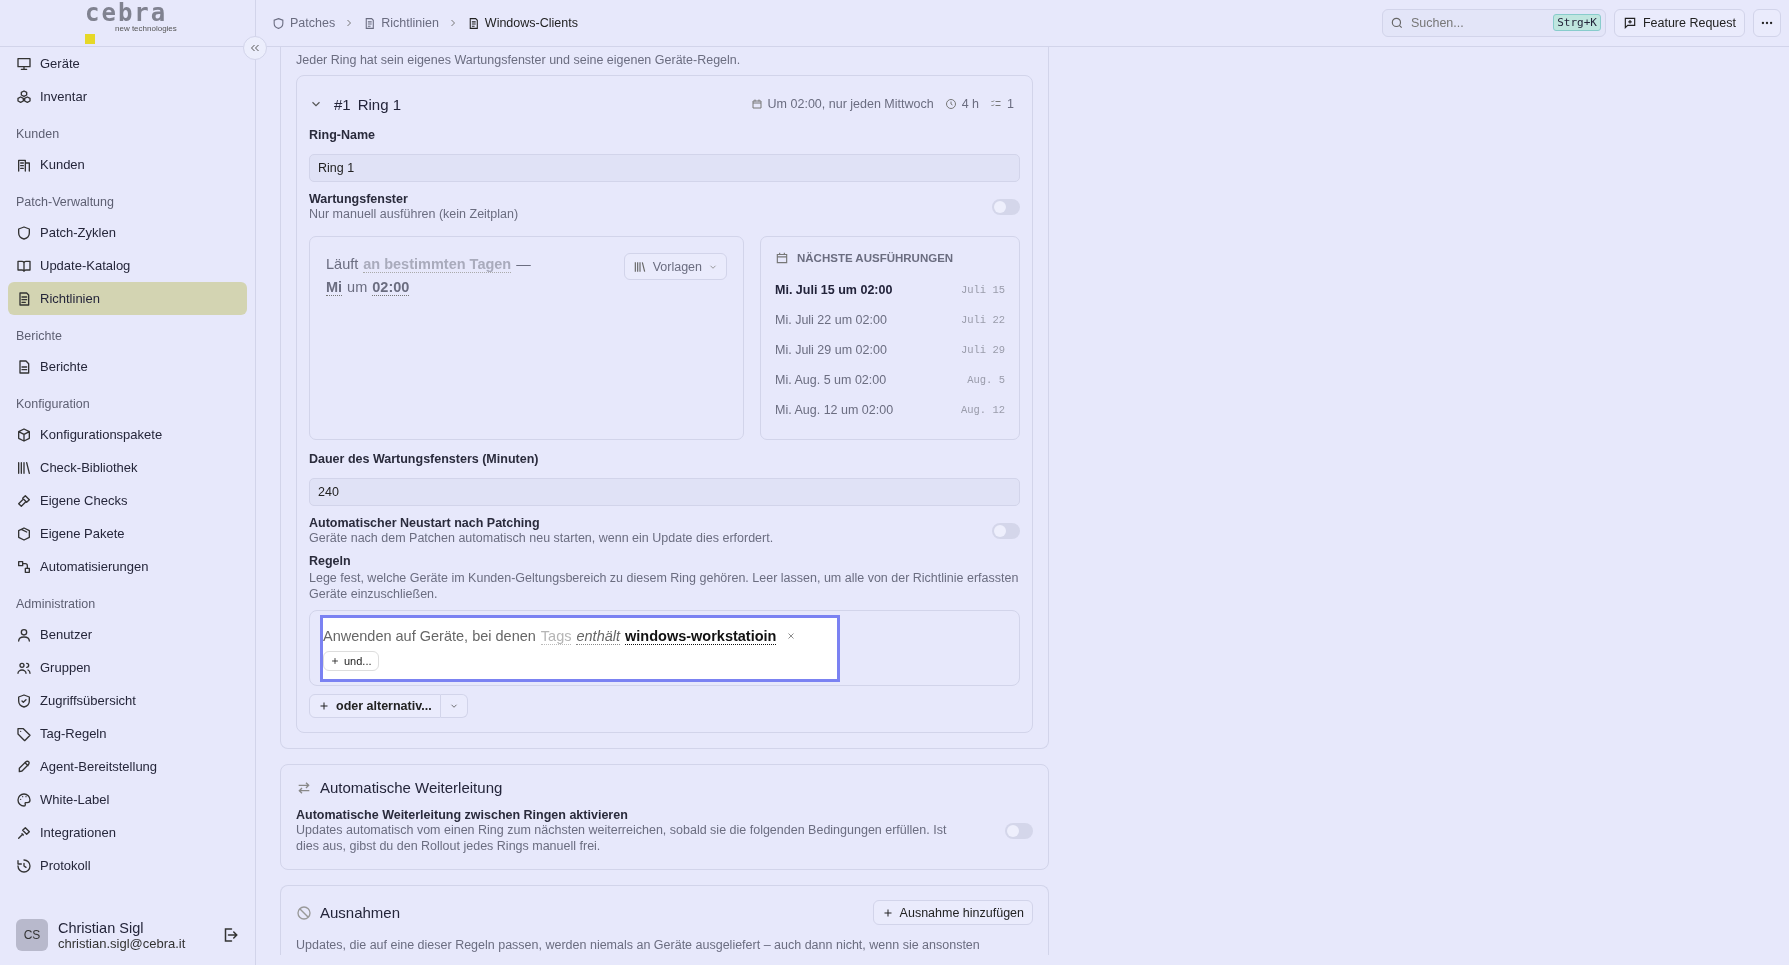  What do you see at coordinates (127, 533) in the screenshot?
I see `sidebar-item: Eigene Pakete` at bounding box center [127, 533].